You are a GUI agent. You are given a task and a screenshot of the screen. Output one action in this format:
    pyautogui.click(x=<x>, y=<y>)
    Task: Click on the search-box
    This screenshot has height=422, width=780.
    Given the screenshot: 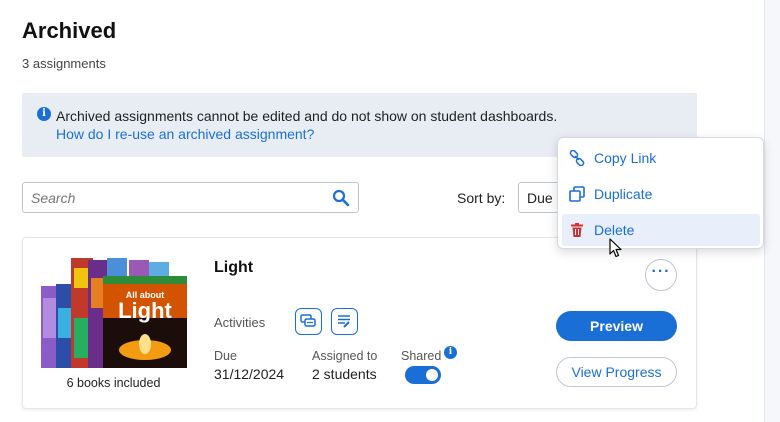 What is the action you would take?
    pyautogui.click(x=190, y=197)
    